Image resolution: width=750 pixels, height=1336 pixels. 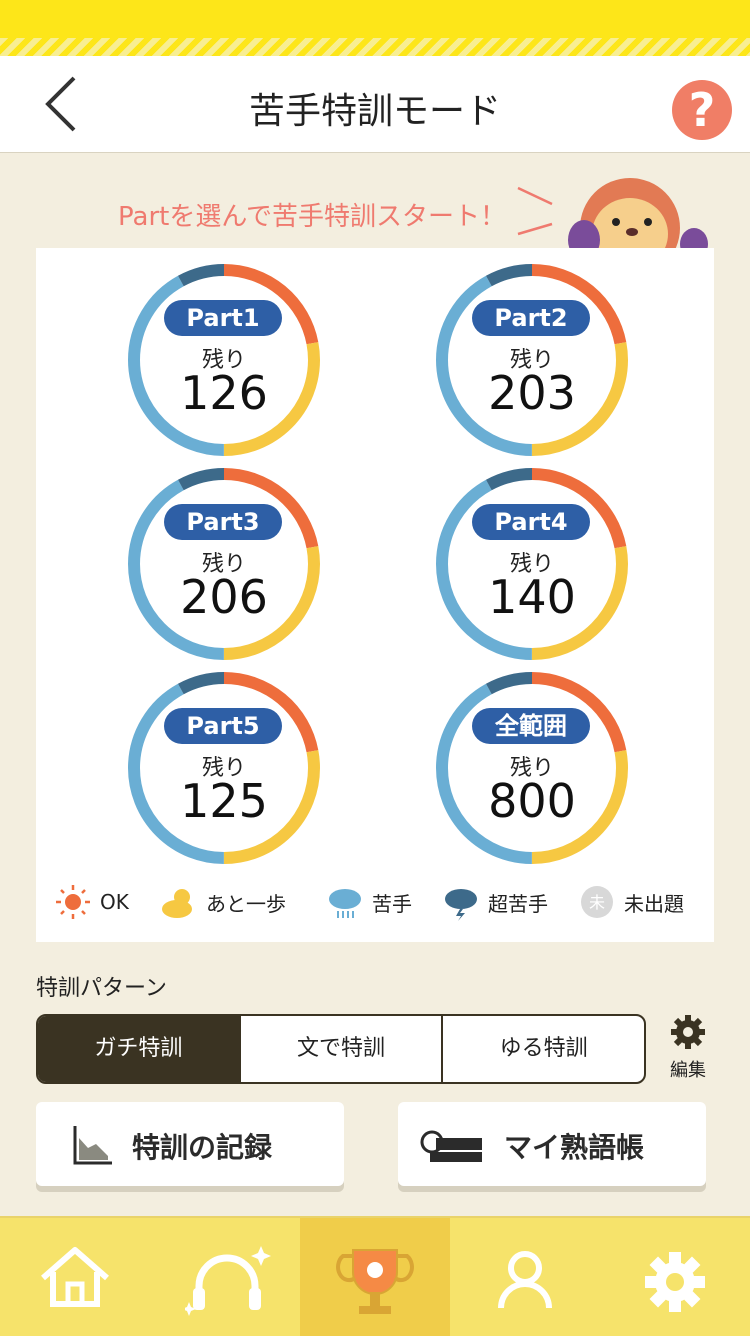 I want to click on header: 苦手特訓モード ?, so click(x=375, y=104).